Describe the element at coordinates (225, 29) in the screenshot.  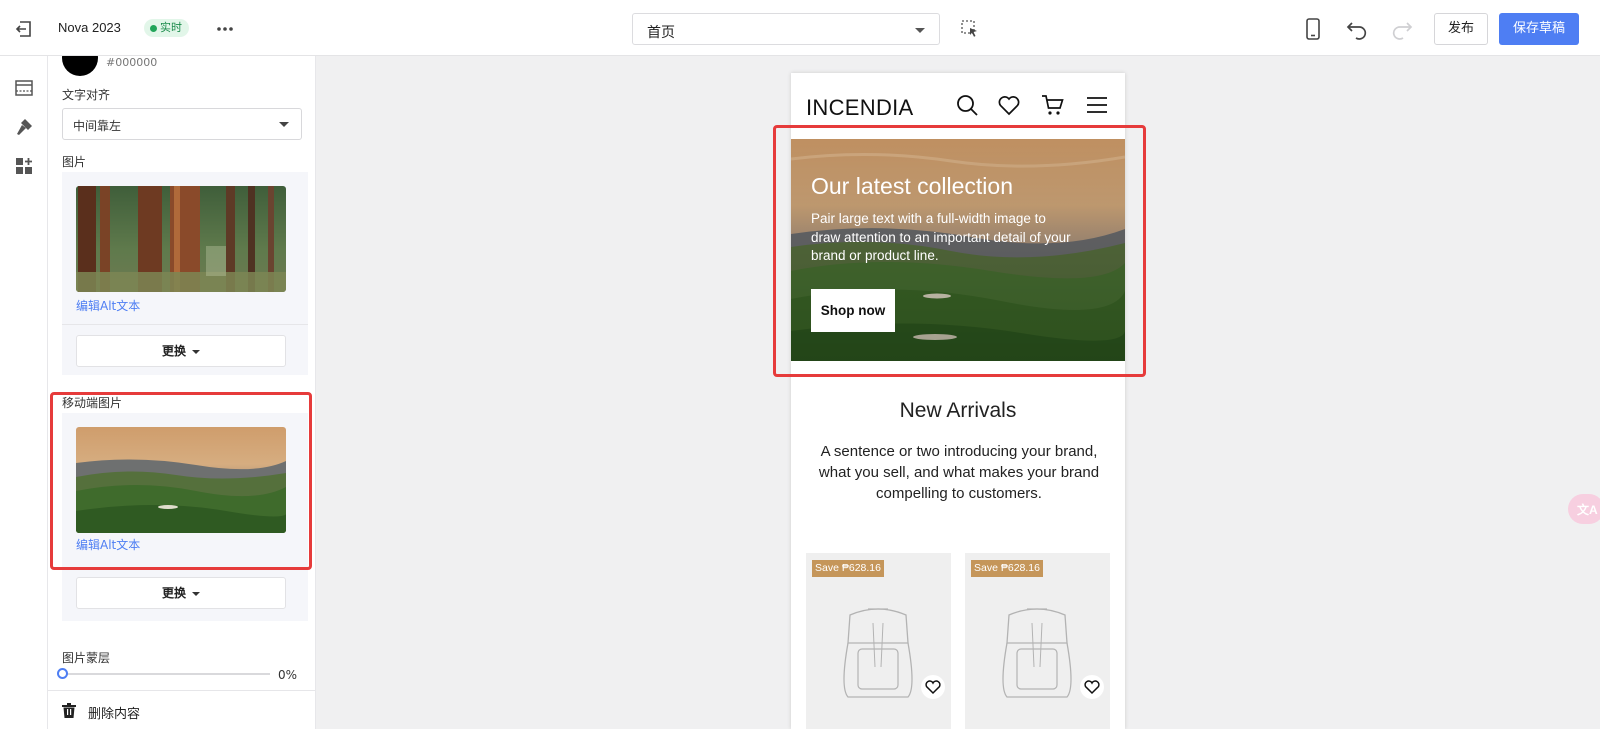
I see `more-icon` at that location.